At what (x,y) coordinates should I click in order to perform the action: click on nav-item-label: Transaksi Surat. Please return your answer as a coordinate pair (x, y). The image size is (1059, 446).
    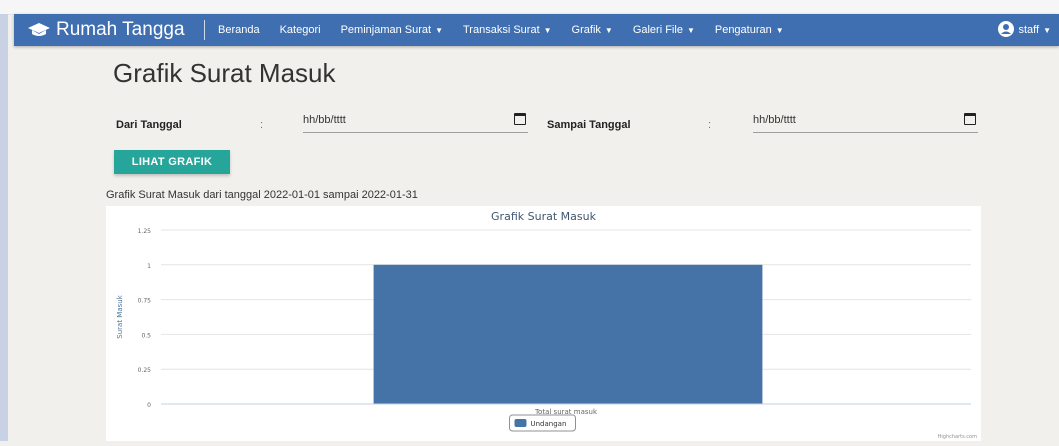
    Looking at the image, I should click on (501, 30).